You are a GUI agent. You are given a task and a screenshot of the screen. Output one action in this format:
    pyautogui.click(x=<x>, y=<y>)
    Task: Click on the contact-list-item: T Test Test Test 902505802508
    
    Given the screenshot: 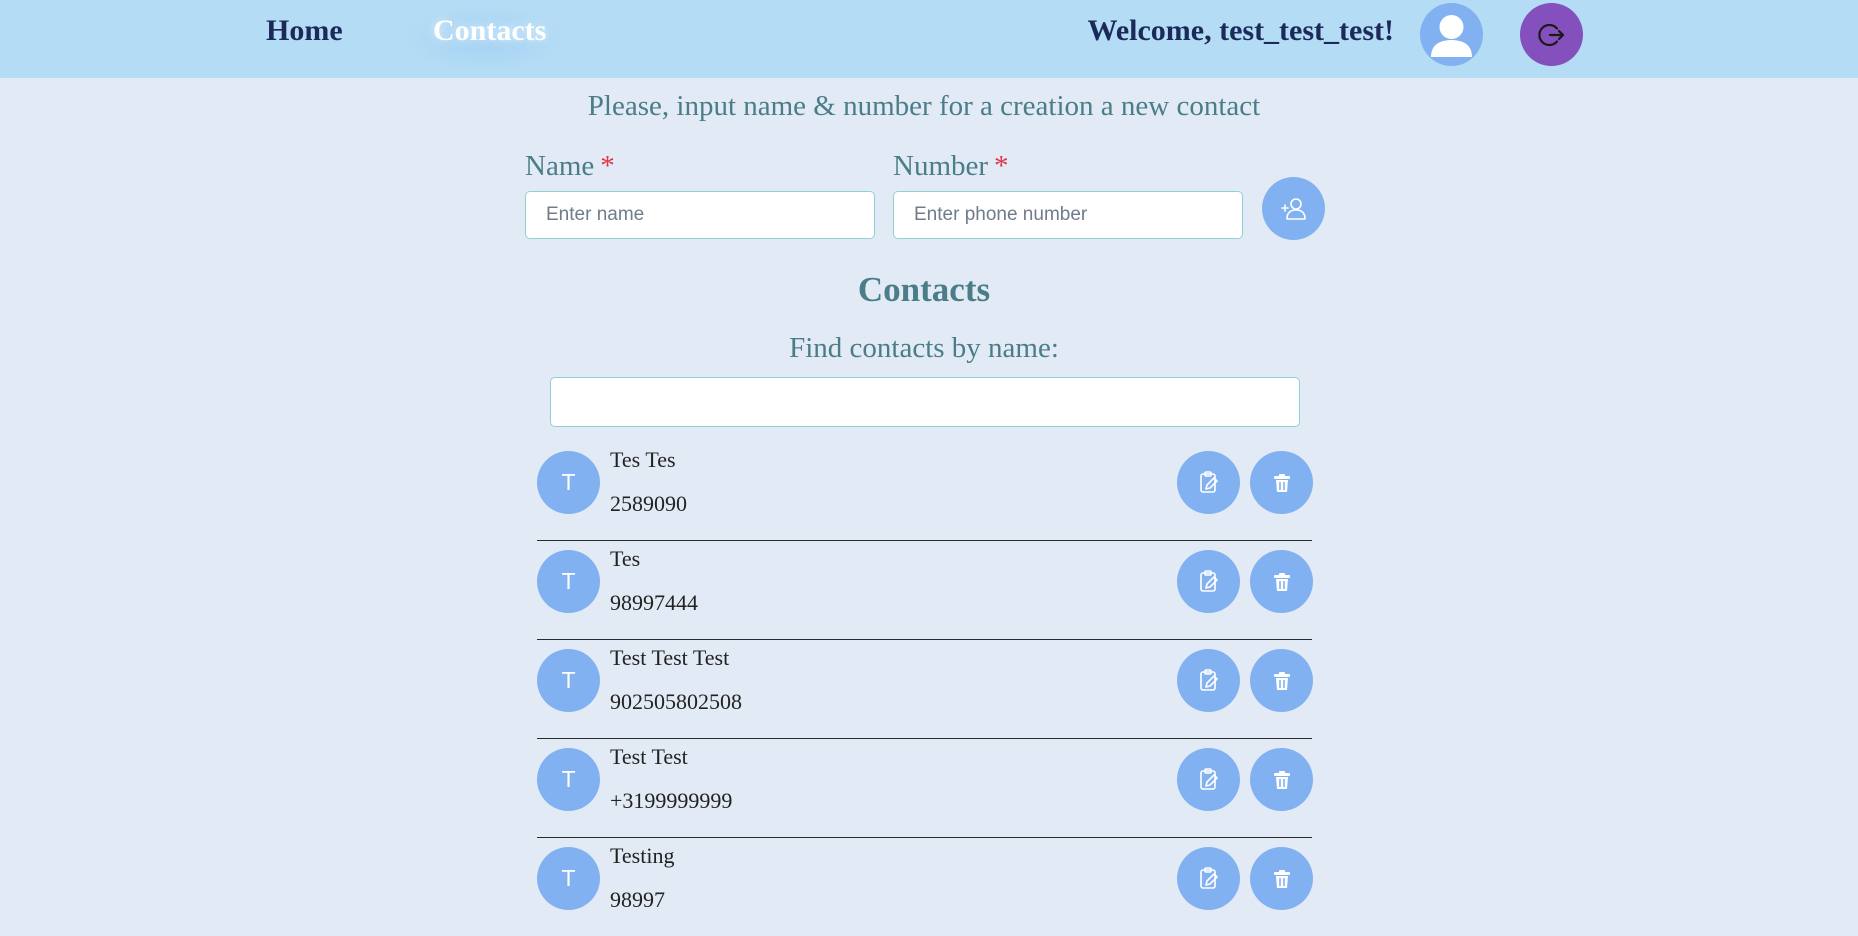 What is the action you would take?
    pyautogui.click(x=925, y=689)
    